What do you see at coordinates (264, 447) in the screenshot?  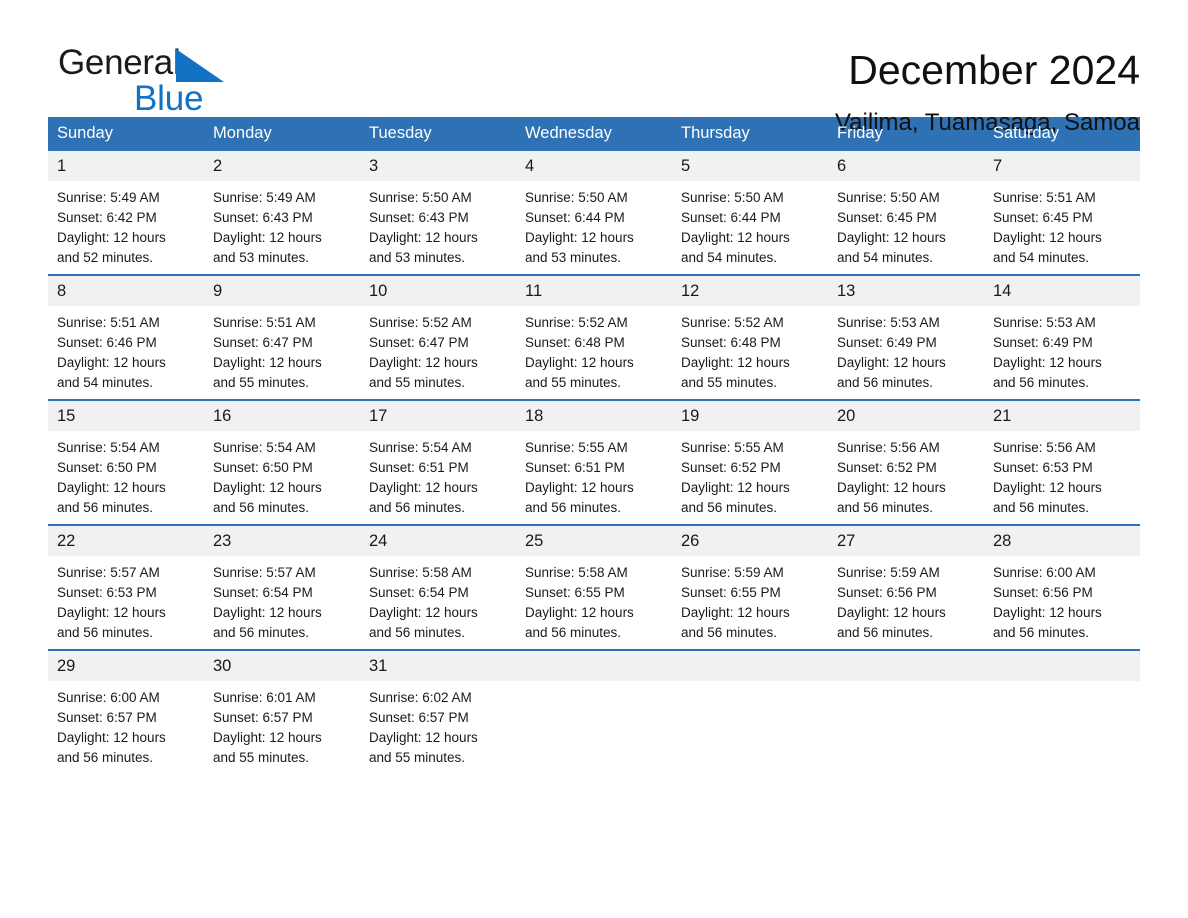 I see `sunrise-text: Sunrise: 5:54 AM` at bounding box center [264, 447].